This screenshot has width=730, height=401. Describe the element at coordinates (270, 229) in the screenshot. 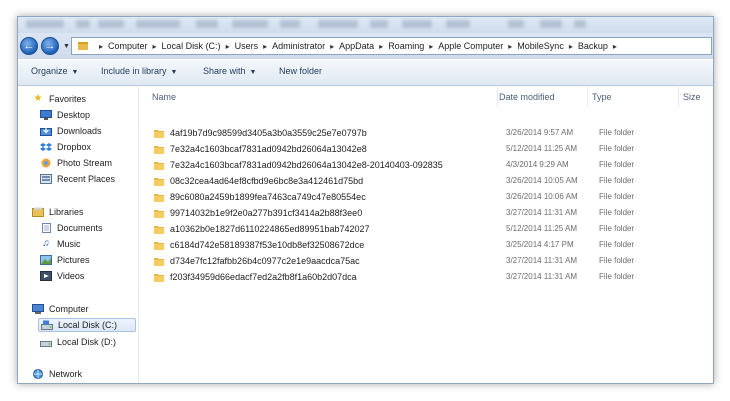

I see `file-name: a10362b0e1827d6110224865ed89951bab742027` at that location.